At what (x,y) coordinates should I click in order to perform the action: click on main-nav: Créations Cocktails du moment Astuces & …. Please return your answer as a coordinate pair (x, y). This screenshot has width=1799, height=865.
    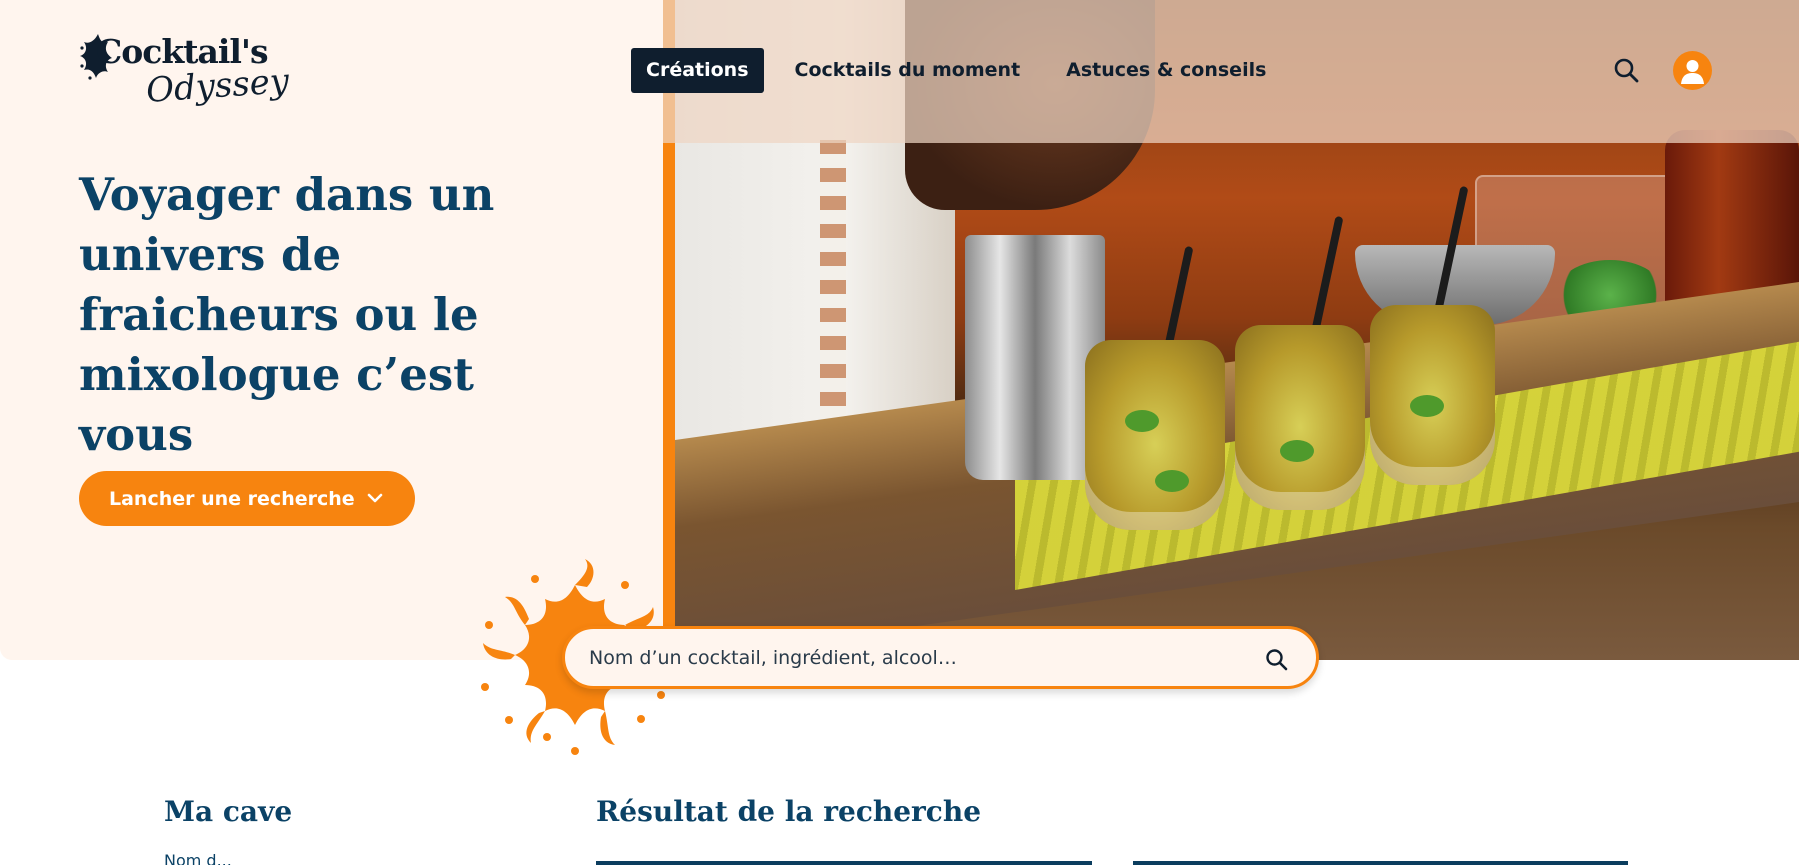
    Looking at the image, I should click on (964, 70).